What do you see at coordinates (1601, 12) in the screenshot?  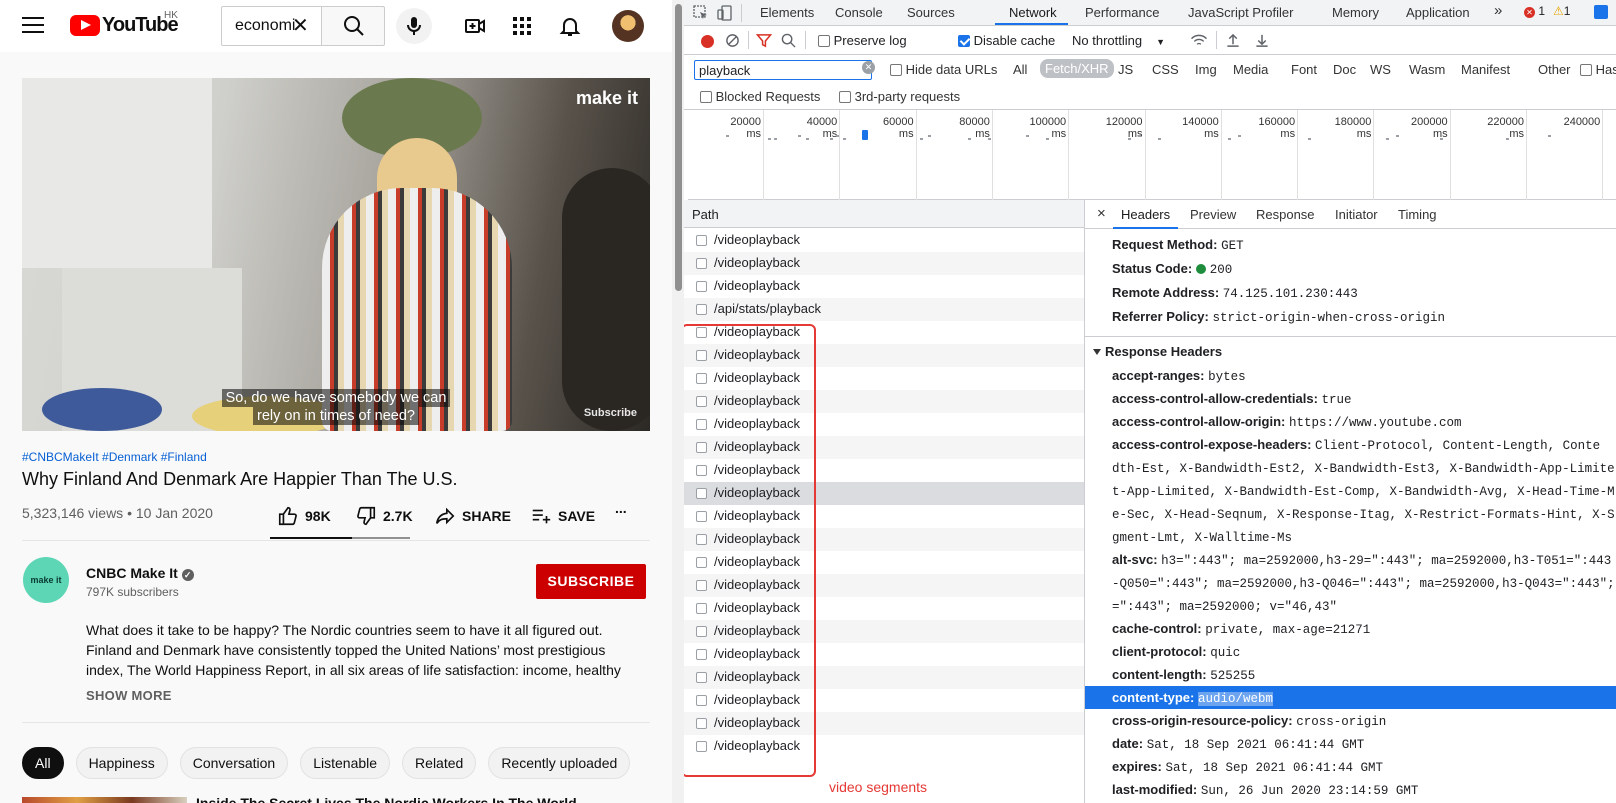 I see `issues-icon` at bounding box center [1601, 12].